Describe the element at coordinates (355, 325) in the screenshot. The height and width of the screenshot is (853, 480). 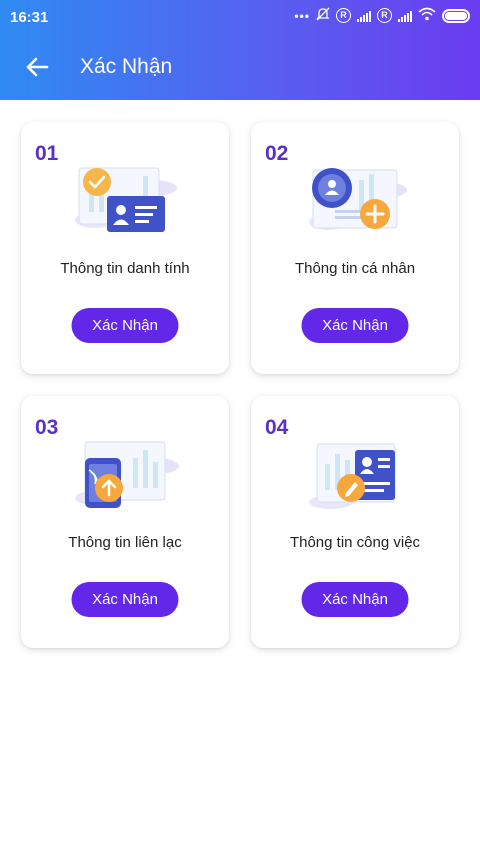
I see `confirm-personal-button: Xác Nhận` at that location.